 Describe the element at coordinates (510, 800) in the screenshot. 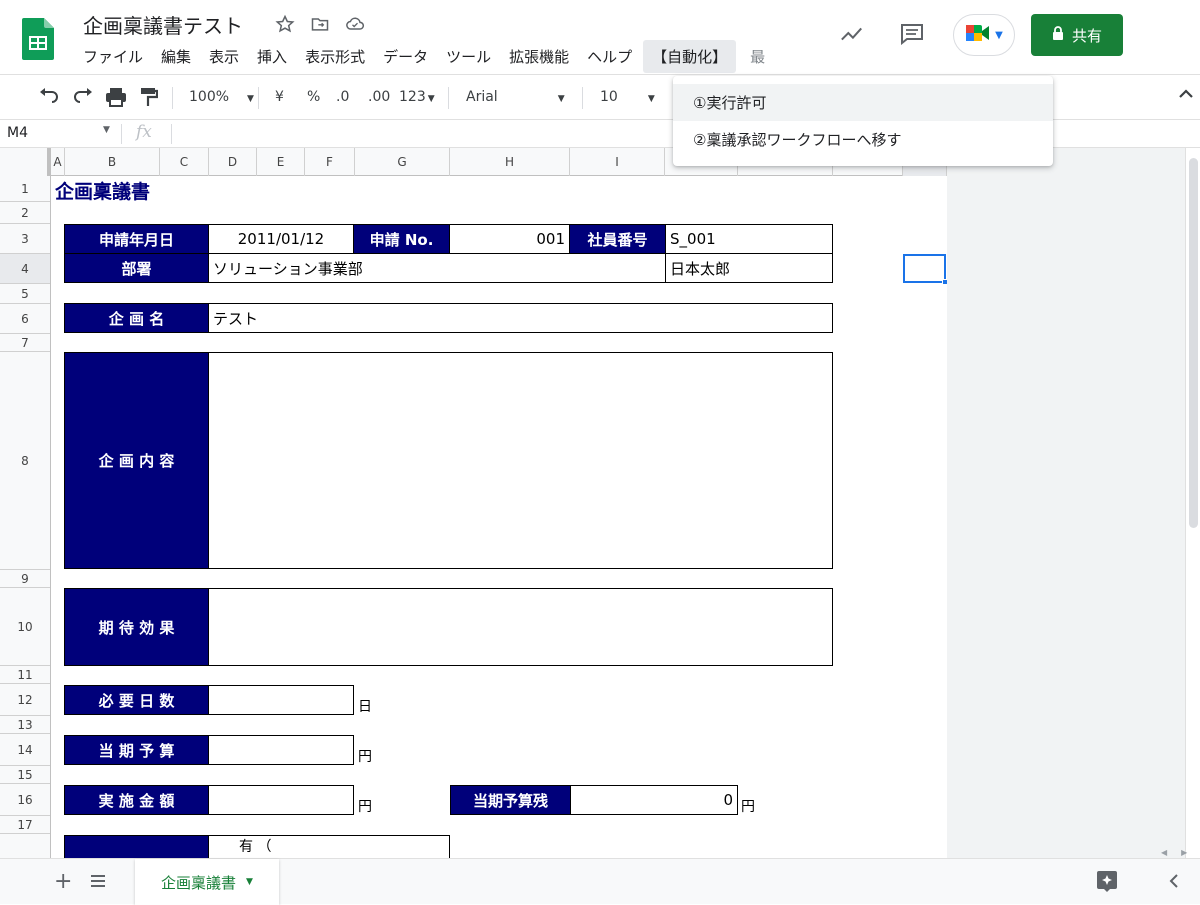

I see `remaining-budget-label: 当期予算残` at that location.